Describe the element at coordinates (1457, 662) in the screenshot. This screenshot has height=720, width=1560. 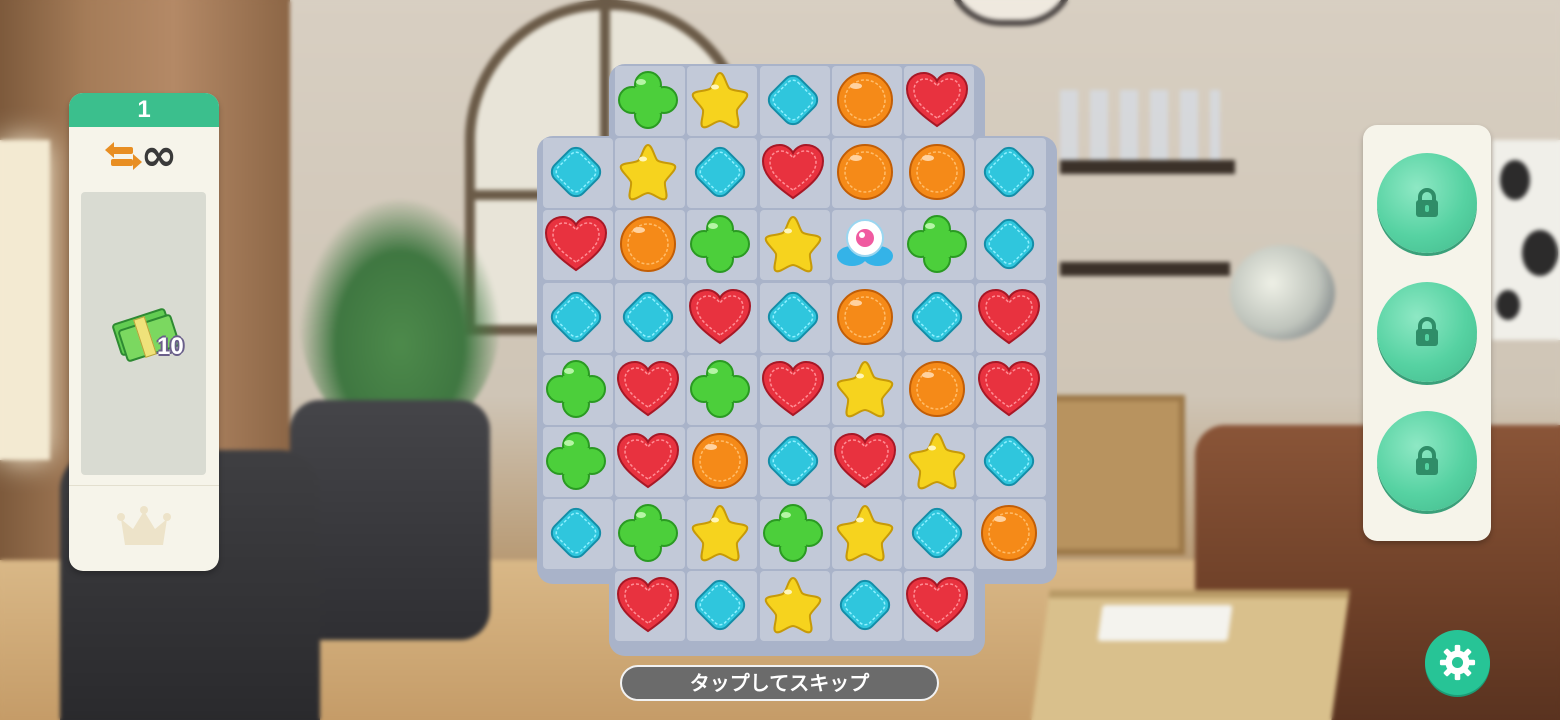
I see `settings-button` at that location.